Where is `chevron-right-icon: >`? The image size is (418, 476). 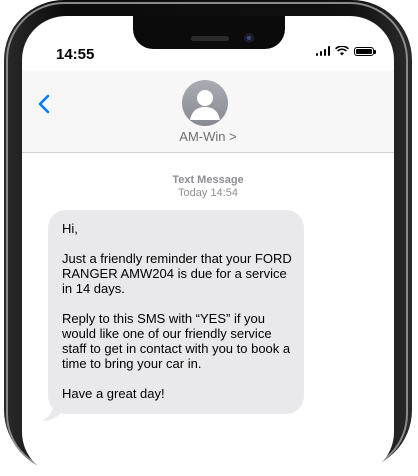
chevron-right-icon: > is located at coordinates (233, 136).